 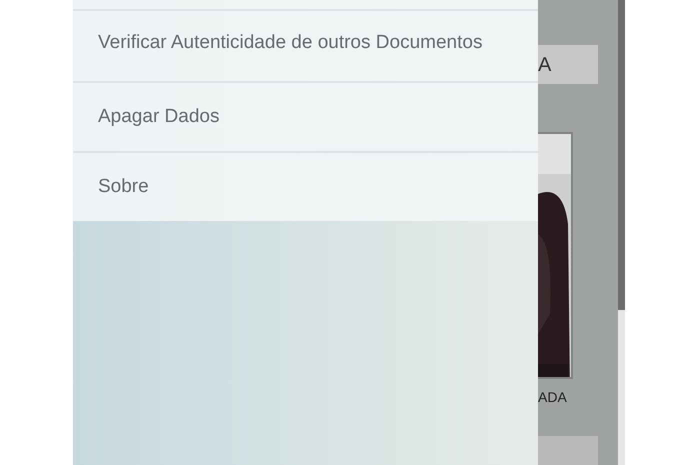 What do you see at coordinates (621, 232) in the screenshot?
I see `scrollbar` at bounding box center [621, 232].